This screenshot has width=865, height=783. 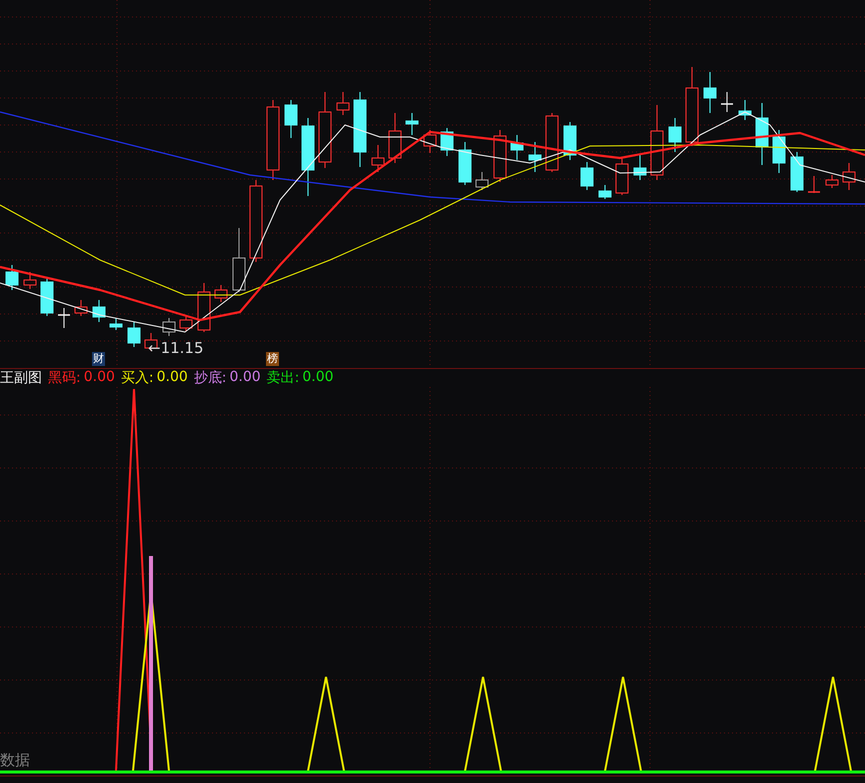 What do you see at coordinates (283, 378) in the screenshot?
I see `indicator-label: 卖出:` at bounding box center [283, 378].